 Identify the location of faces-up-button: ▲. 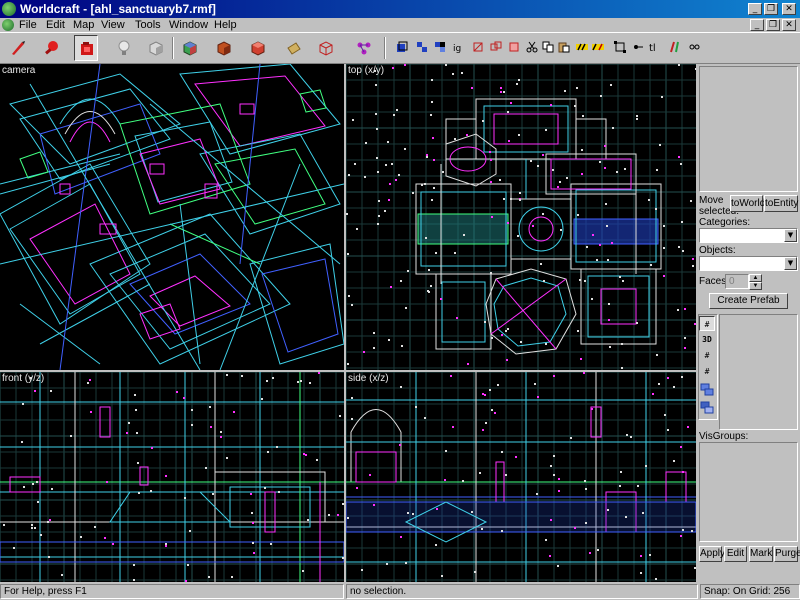
(755, 278).